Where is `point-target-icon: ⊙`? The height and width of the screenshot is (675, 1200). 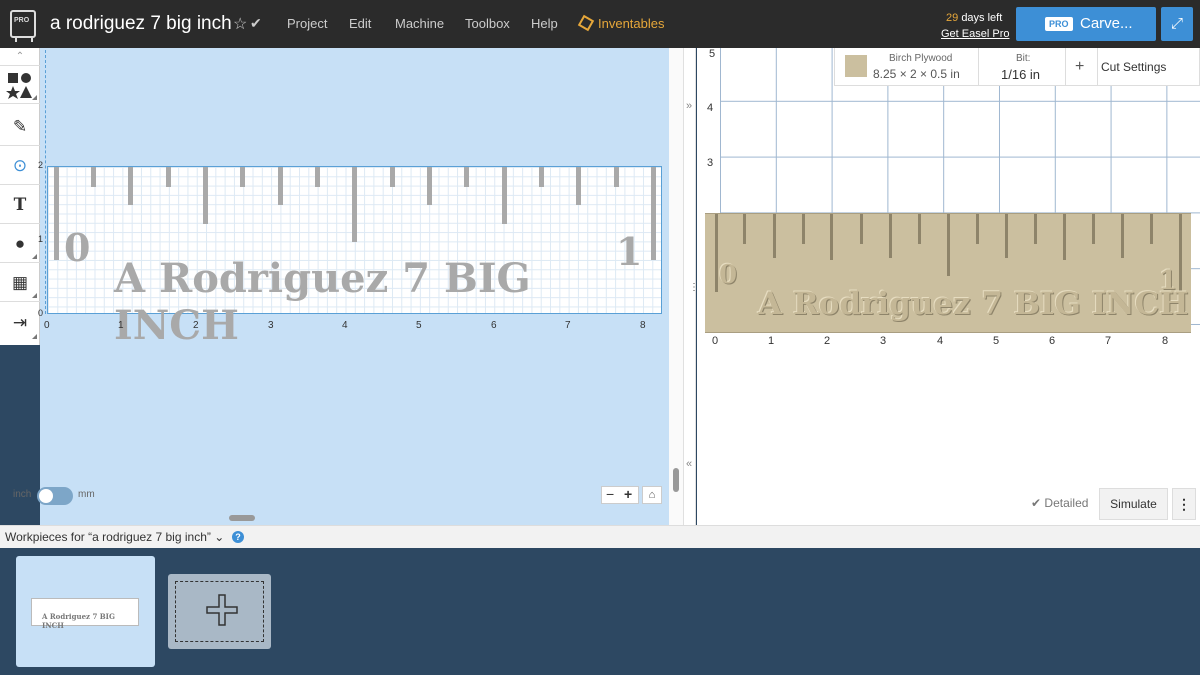 point-target-icon: ⊙ is located at coordinates (20, 166).